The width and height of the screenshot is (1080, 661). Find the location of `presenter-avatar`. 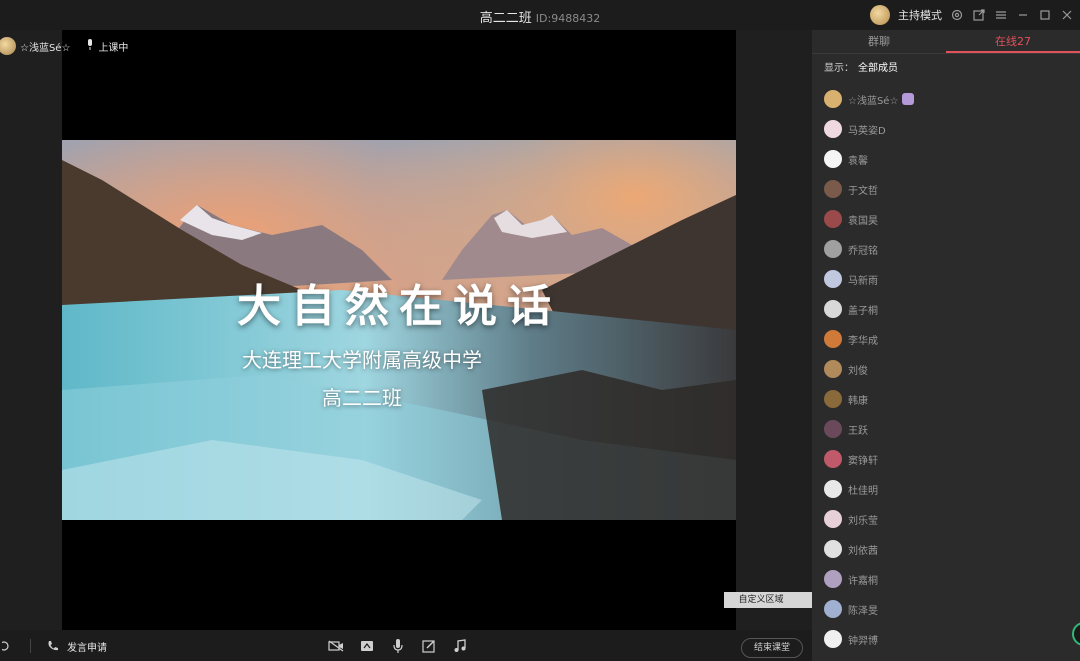

presenter-avatar is located at coordinates (8, 46).